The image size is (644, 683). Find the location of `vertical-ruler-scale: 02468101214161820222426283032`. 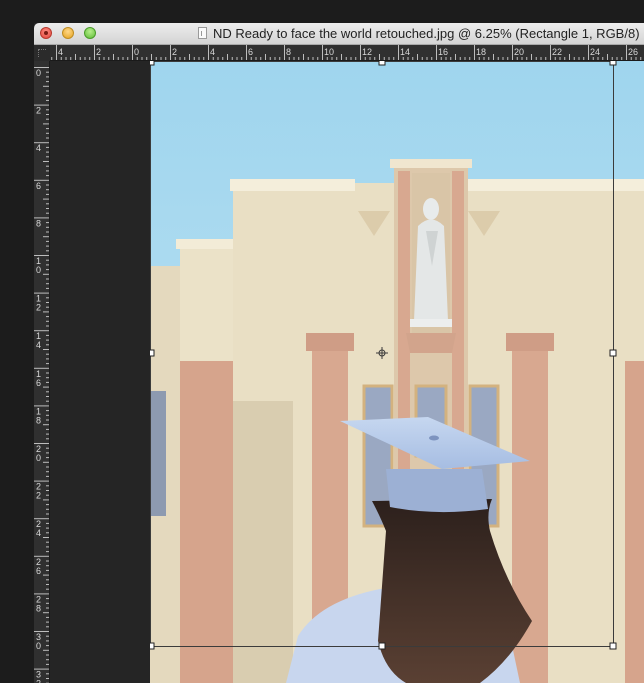

vertical-ruler-scale: 02468101214161820222426283032 is located at coordinates (41, 375).